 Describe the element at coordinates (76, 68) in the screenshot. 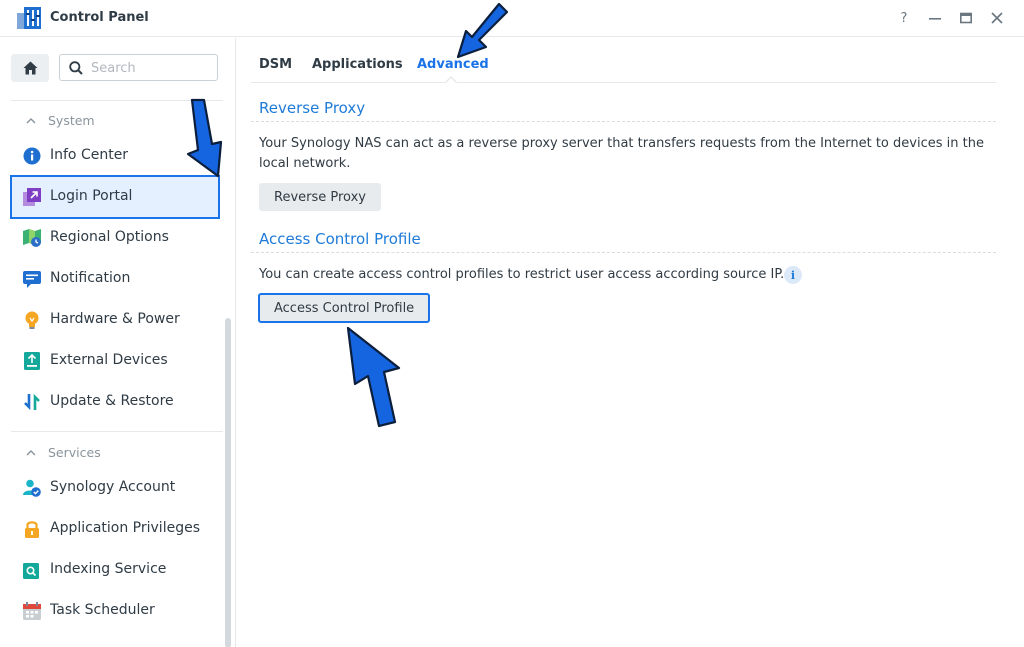

I see `search-icon` at that location.